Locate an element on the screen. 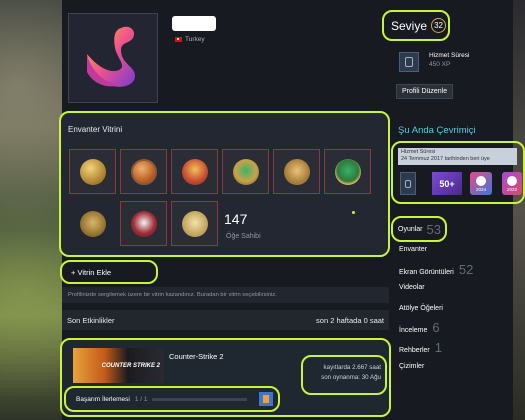 The width and height of the screenshot is (525, 420). pin-gold-icon is located at coordinates (92, 171).